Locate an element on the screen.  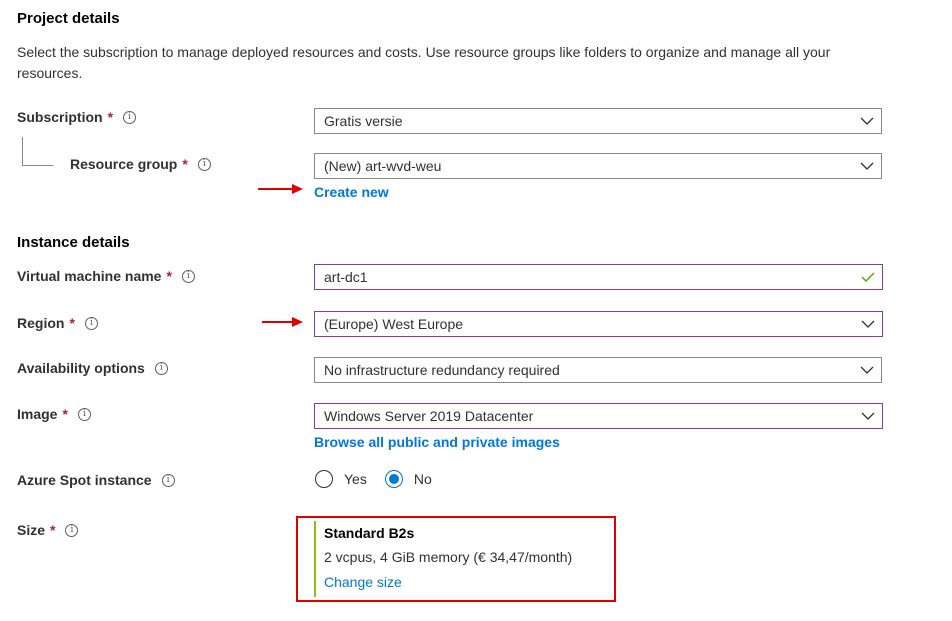
tree-connector is located at coordinates (37, 151).